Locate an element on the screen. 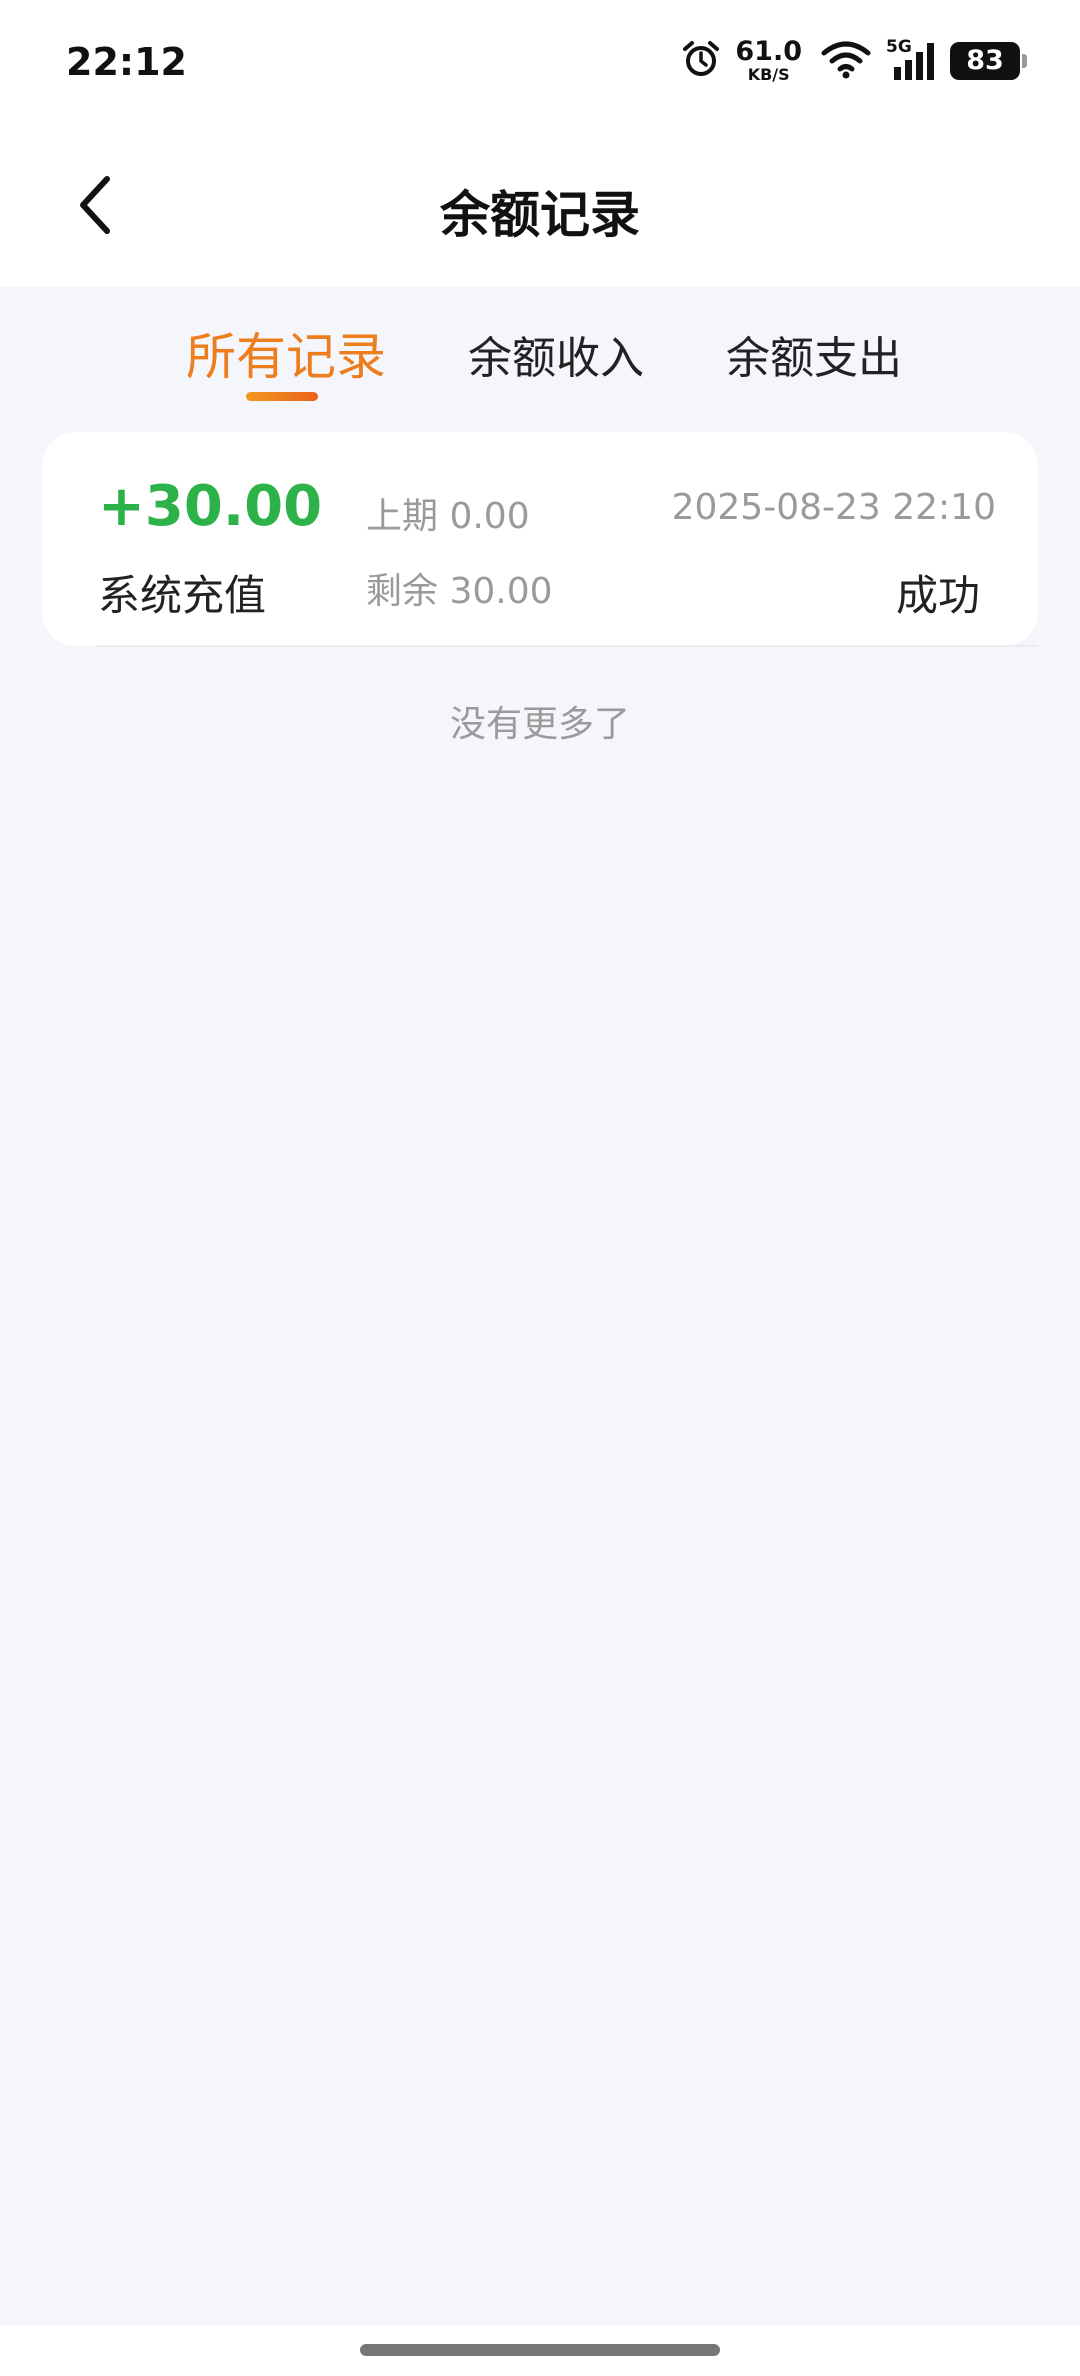 This screenshot has width=1080, height=2376. wifi-icon is located at coordinates (846, 61).